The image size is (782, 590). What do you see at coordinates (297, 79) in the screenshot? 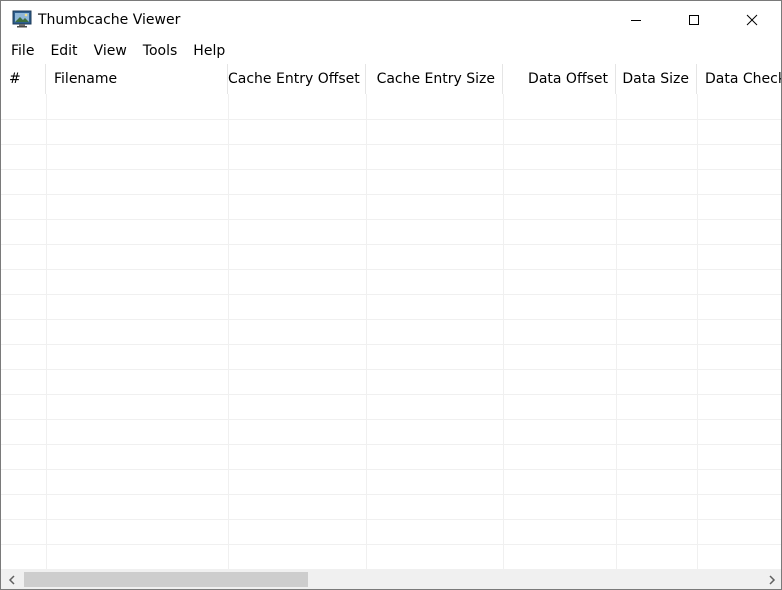
I see `column-header-cache-entry-offset: Cache Entry Offset` at bounding box center [297, 79].